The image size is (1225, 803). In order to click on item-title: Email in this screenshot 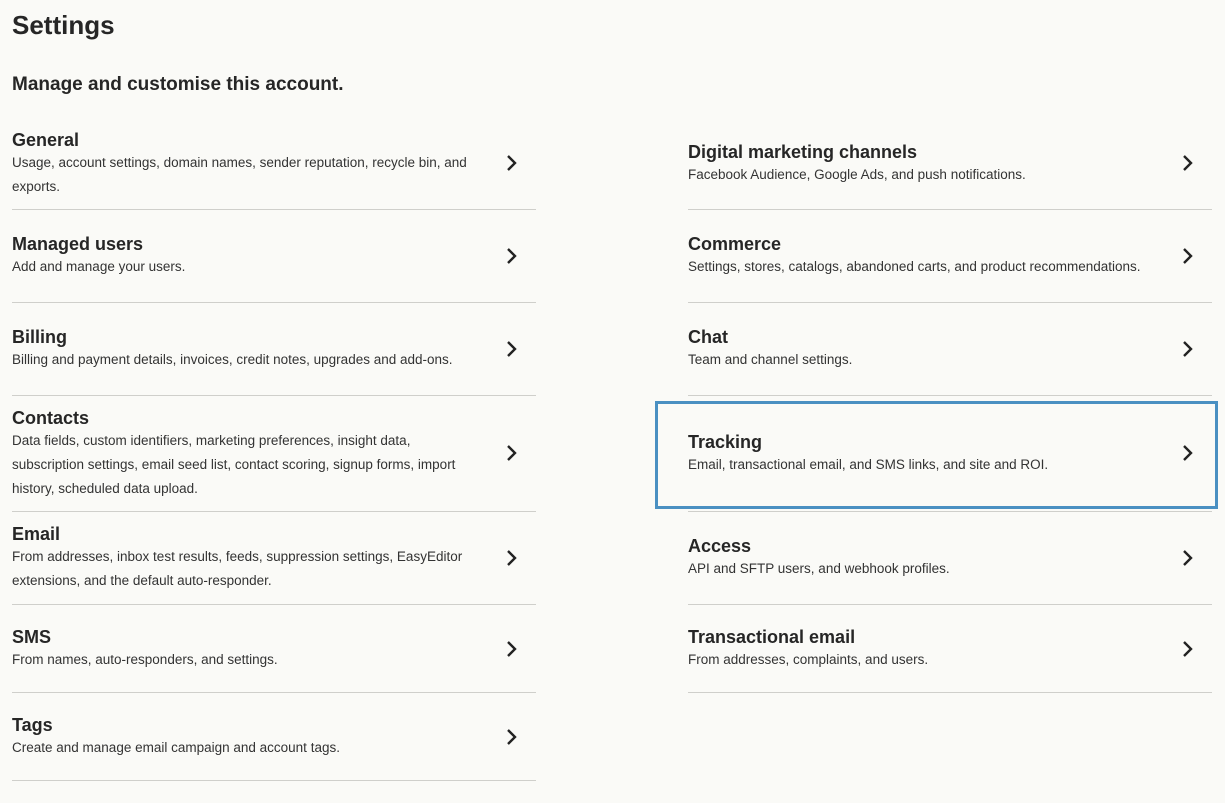, I will do `click(36, 534)`.